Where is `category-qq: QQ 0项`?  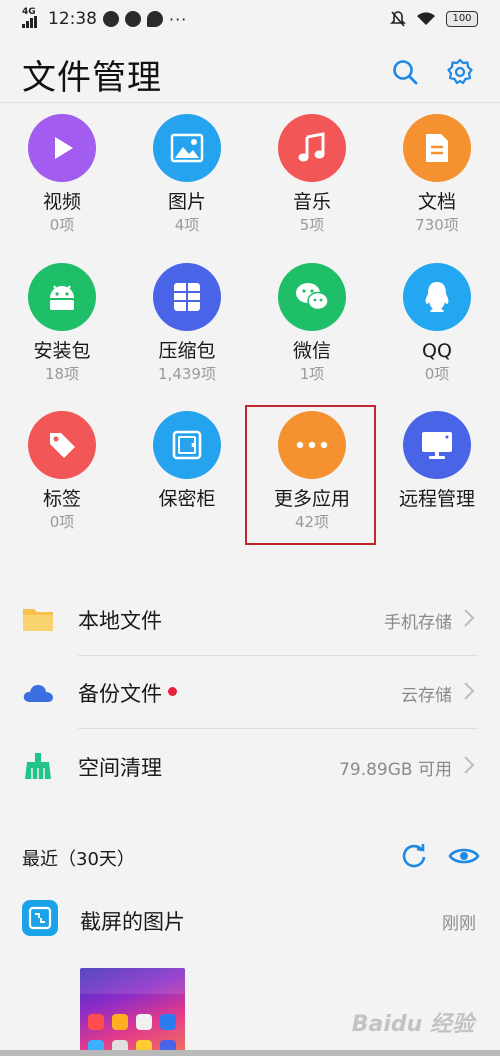
category-qq: QQ 0项 is located at coordinates (437, 323).